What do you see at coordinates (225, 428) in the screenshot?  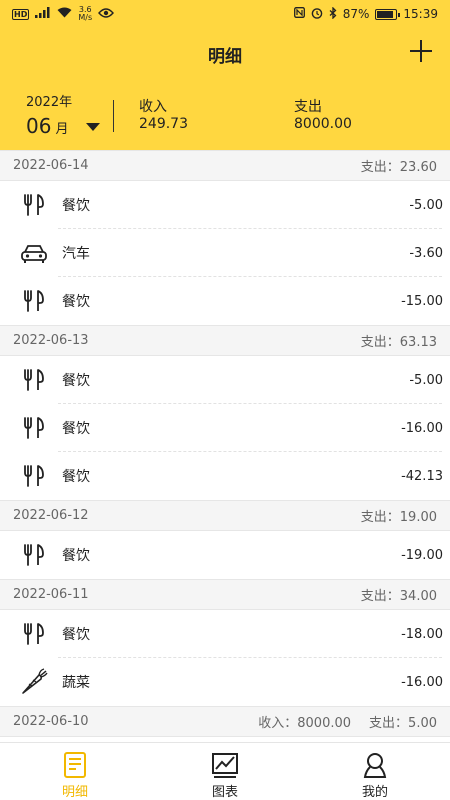 I see `list-item: 餐饮 -16.00` at bounding box center [225, 428].